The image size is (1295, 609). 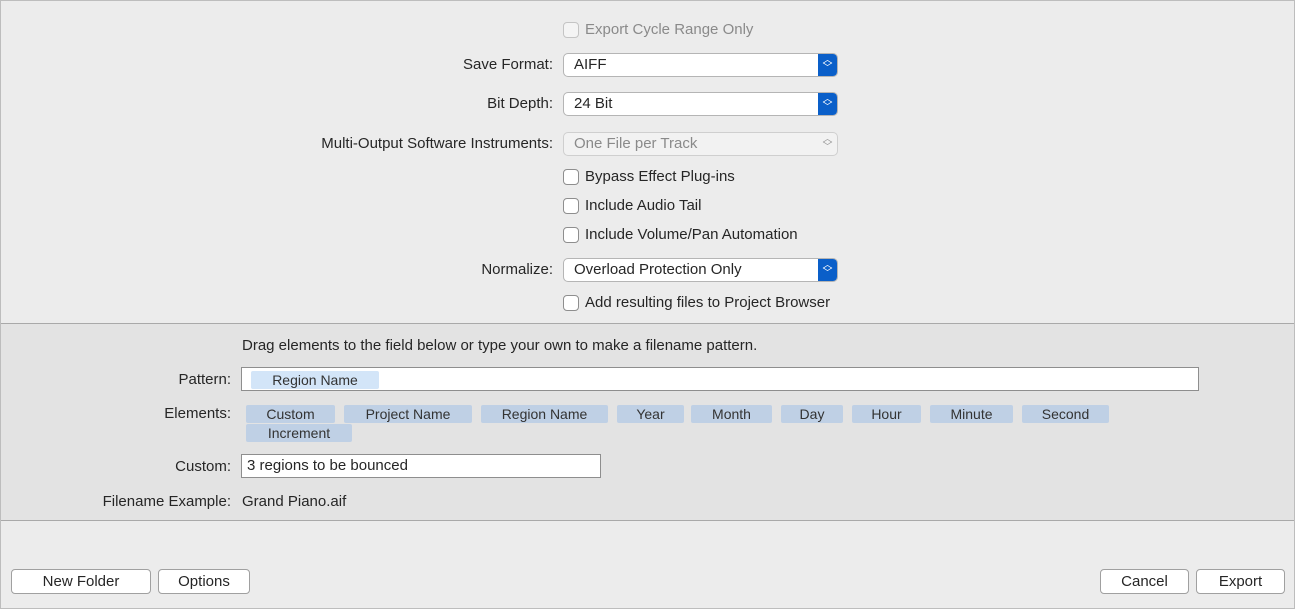 What do you see at coordinates (294, 501) in the screenshot?
I see `filename-example-value: Grand Piano.aif` at bounding box center [294, 501].